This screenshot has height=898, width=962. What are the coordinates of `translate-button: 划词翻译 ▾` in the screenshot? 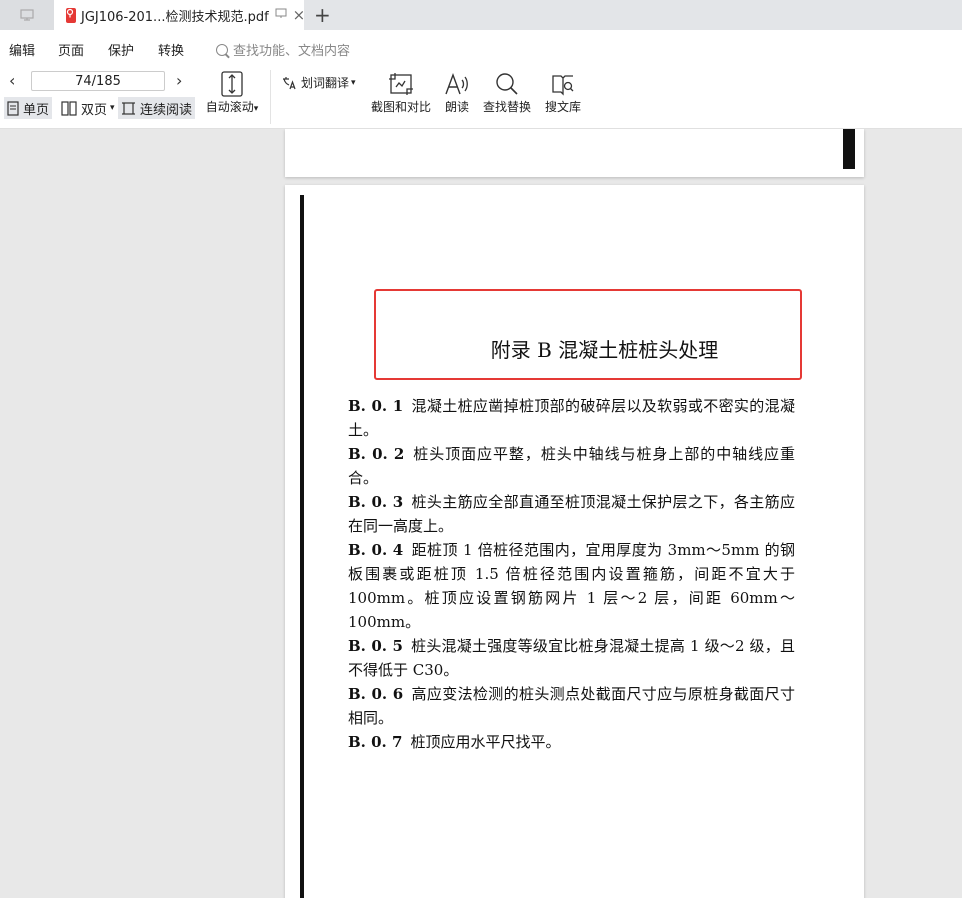 It's located at (318, 82).